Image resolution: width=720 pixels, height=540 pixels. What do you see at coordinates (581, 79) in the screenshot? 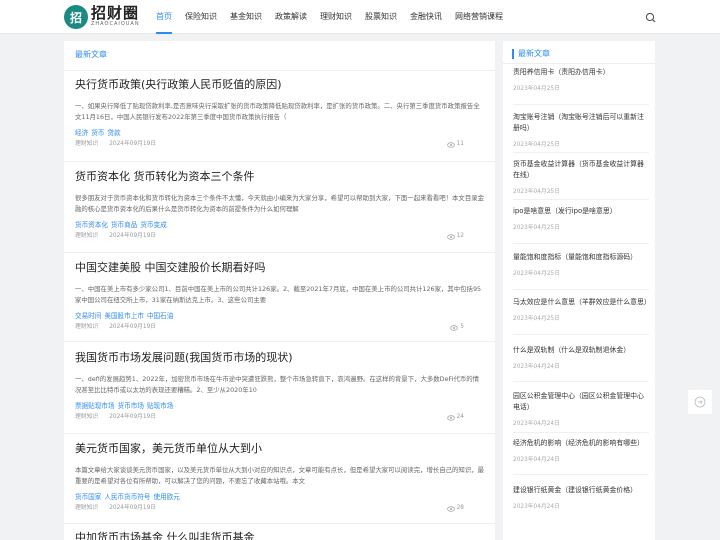
I see `sidebar-item: 责阳养信用卡（责阳办信用卡） 2023年04月25日` at bounding box center [581, 79].